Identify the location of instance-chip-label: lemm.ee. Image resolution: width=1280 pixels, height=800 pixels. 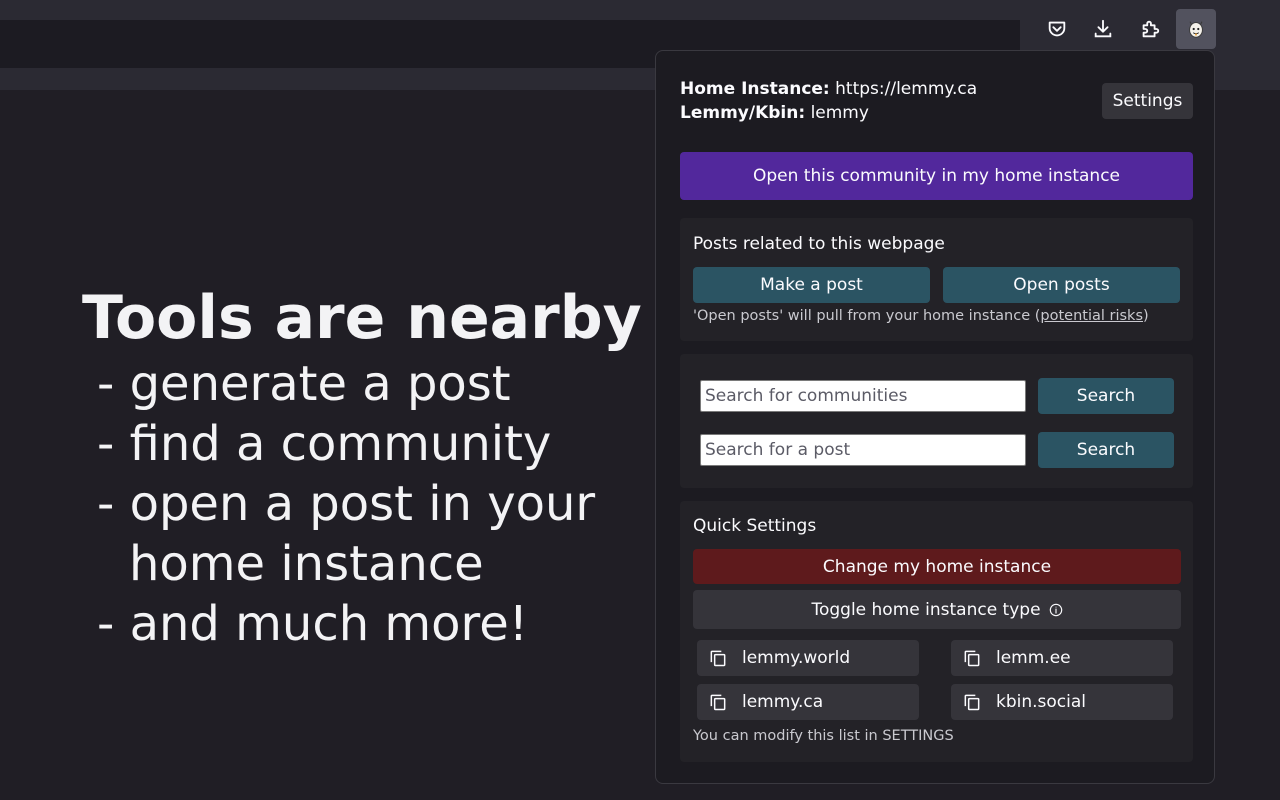
(1033, 658).